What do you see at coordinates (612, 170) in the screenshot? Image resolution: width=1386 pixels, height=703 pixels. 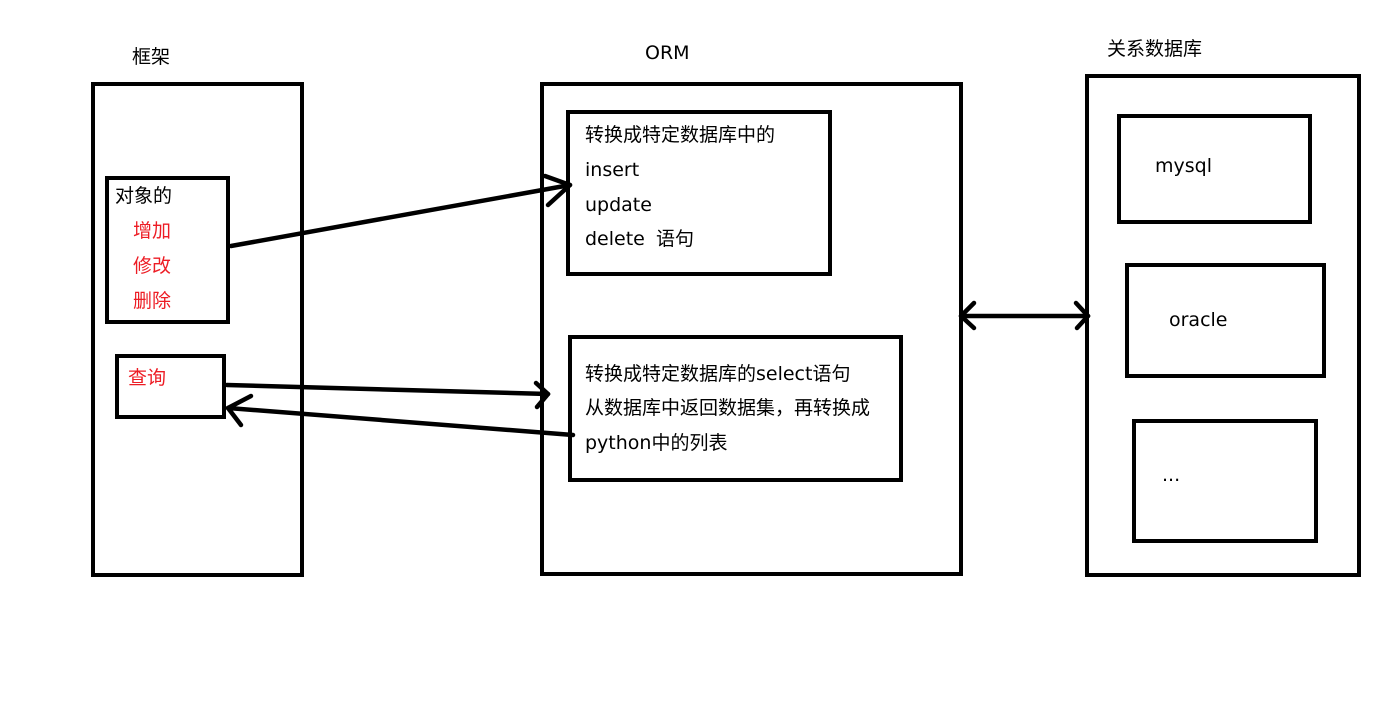 I see `write-line-insert: insert` at bounding box center [612, 170].